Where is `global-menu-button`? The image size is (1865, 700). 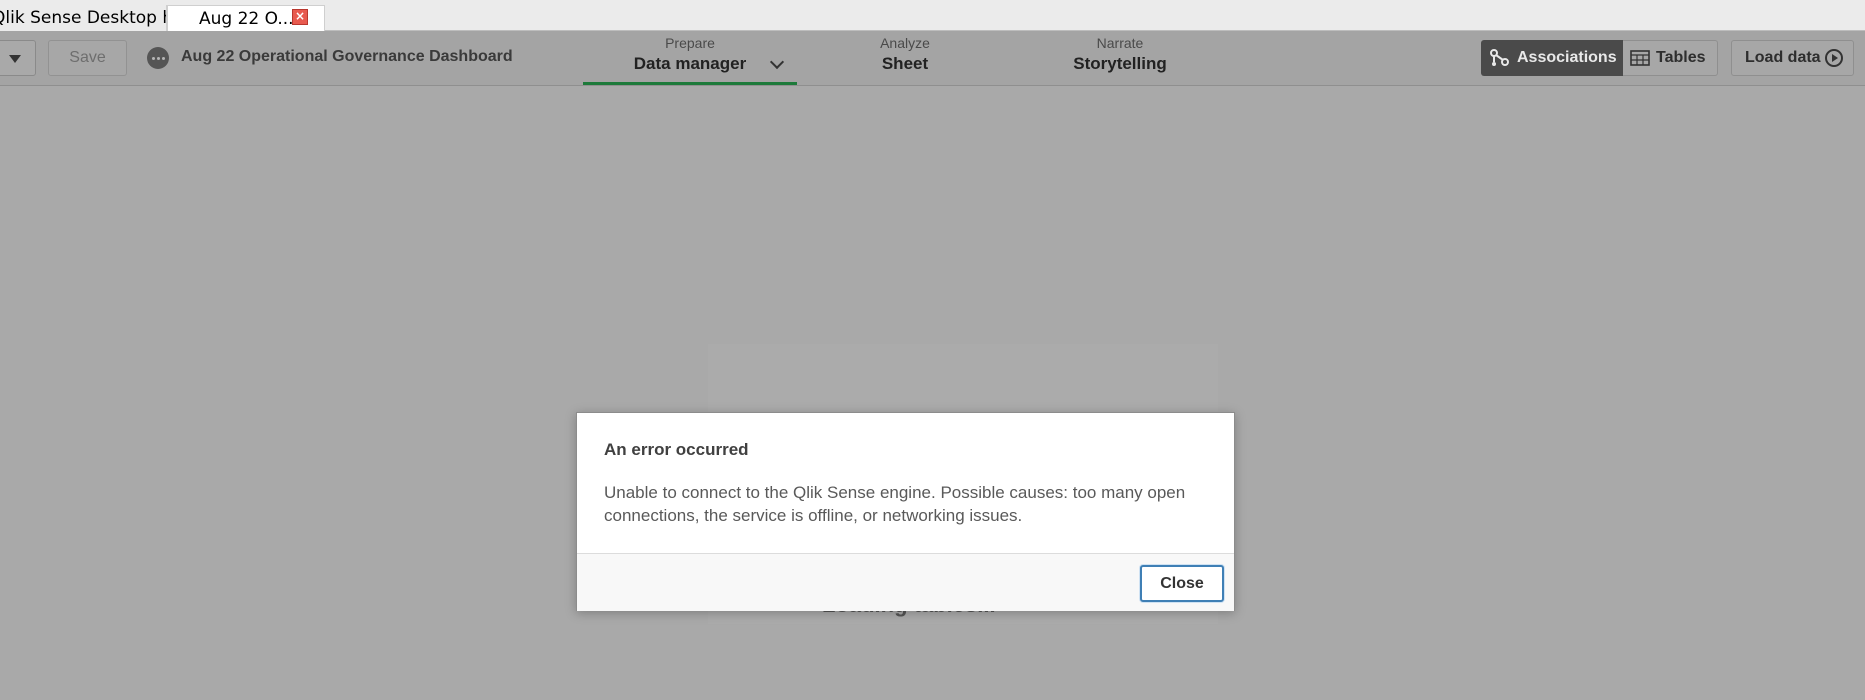
global-menu-button is located at coordinates (18, 58).